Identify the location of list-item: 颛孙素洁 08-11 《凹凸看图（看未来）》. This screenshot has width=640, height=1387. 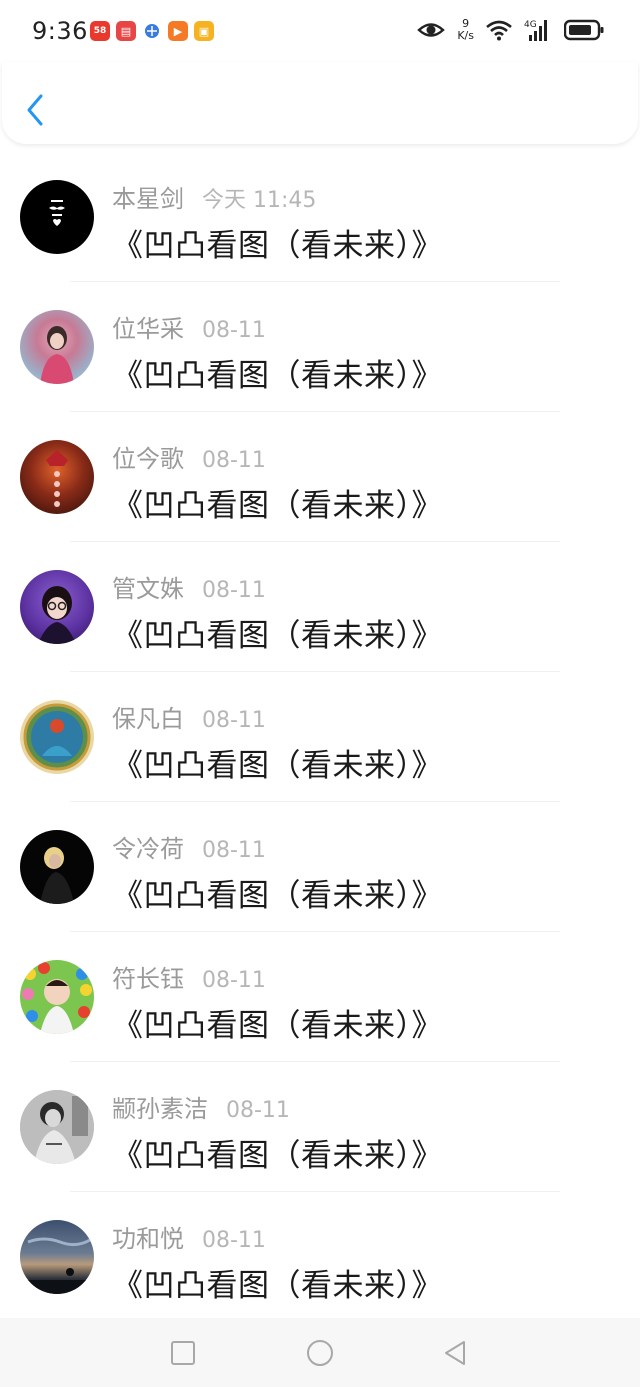
(320, 1127).